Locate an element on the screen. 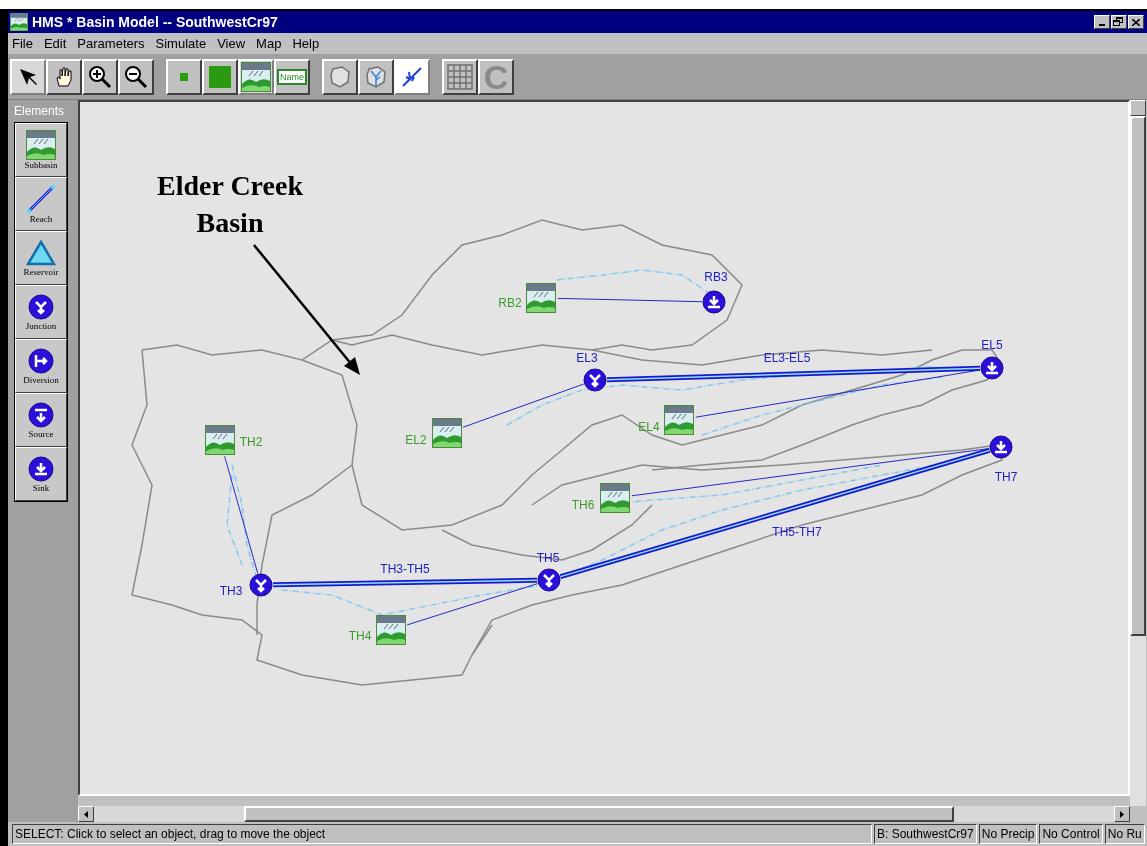 The height and width of the screenshot is (846, 1147). zoom-in-icon is located at coordinates (100, 76).